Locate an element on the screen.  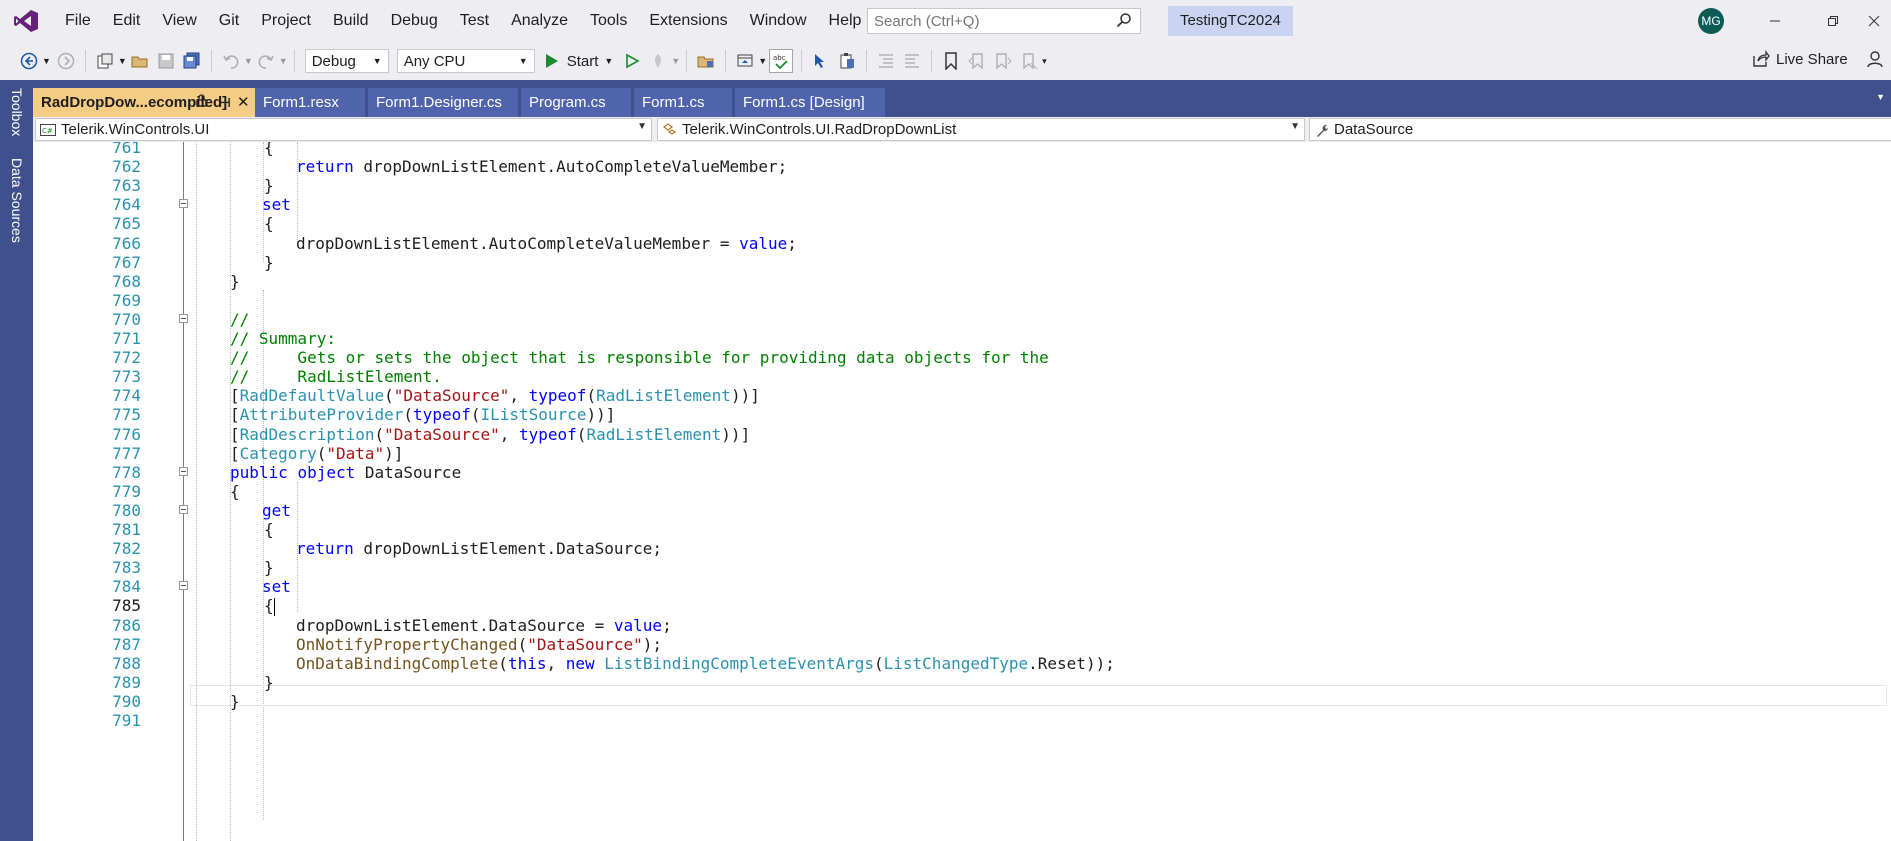
tab-form1-resx: Form1.resx is located at coordinates (310, 102).